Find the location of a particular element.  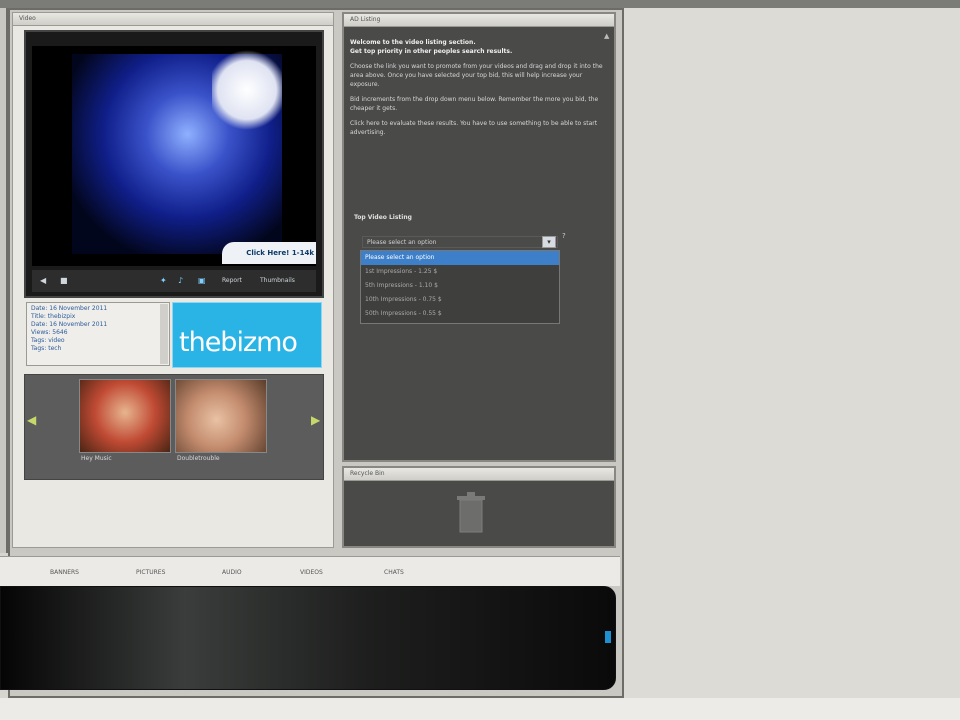

next-arrow-icon: ▶ is located at coordinates (315, 420).